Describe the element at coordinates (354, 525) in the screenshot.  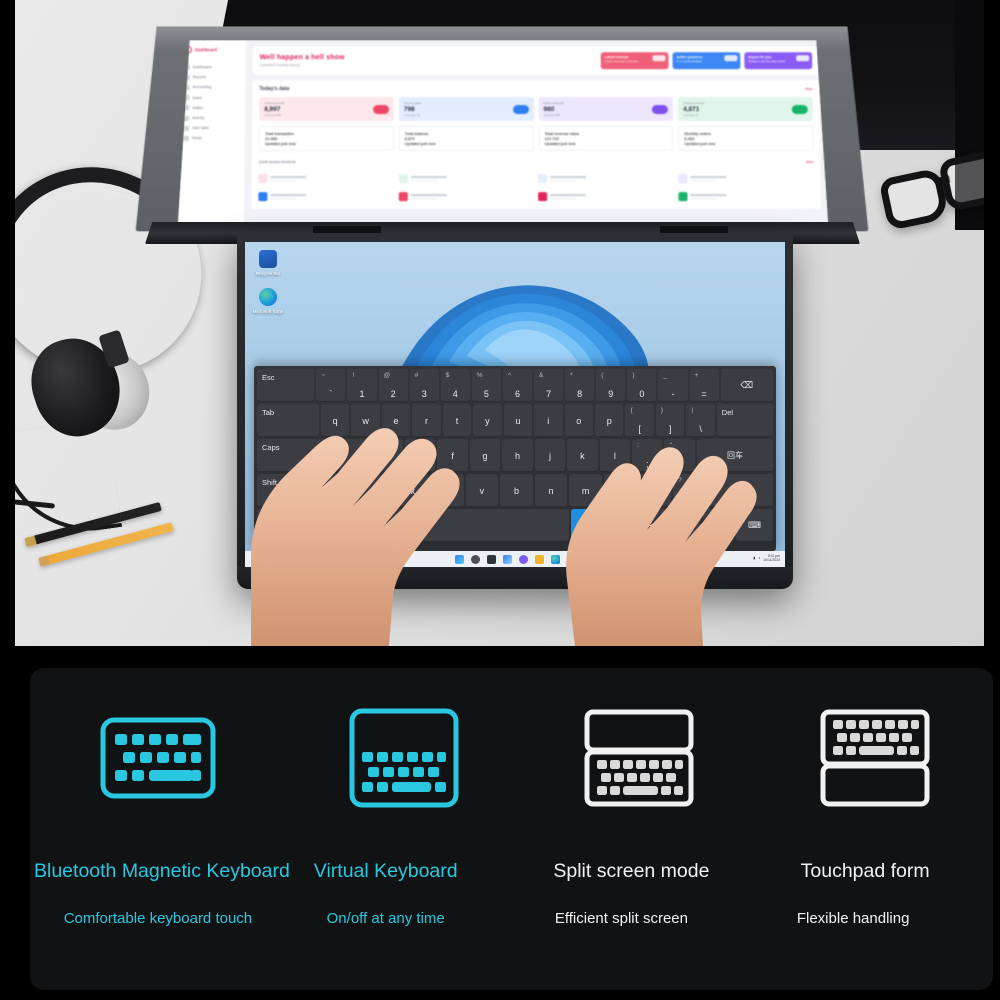
I see `key-space: ⊞` at that location.